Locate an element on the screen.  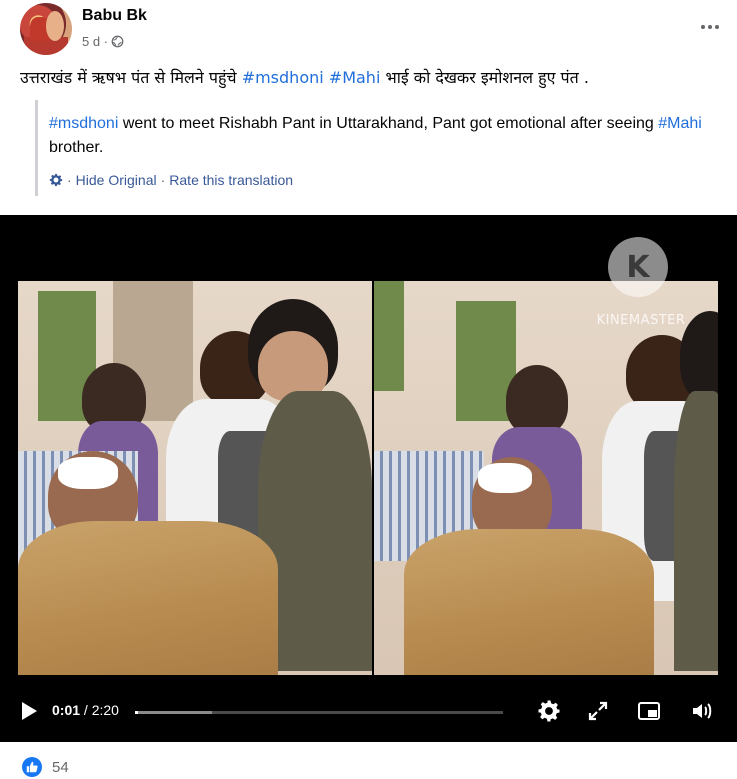
kinemaster-text: KINEMASTER is located at coordinates (641, 320).